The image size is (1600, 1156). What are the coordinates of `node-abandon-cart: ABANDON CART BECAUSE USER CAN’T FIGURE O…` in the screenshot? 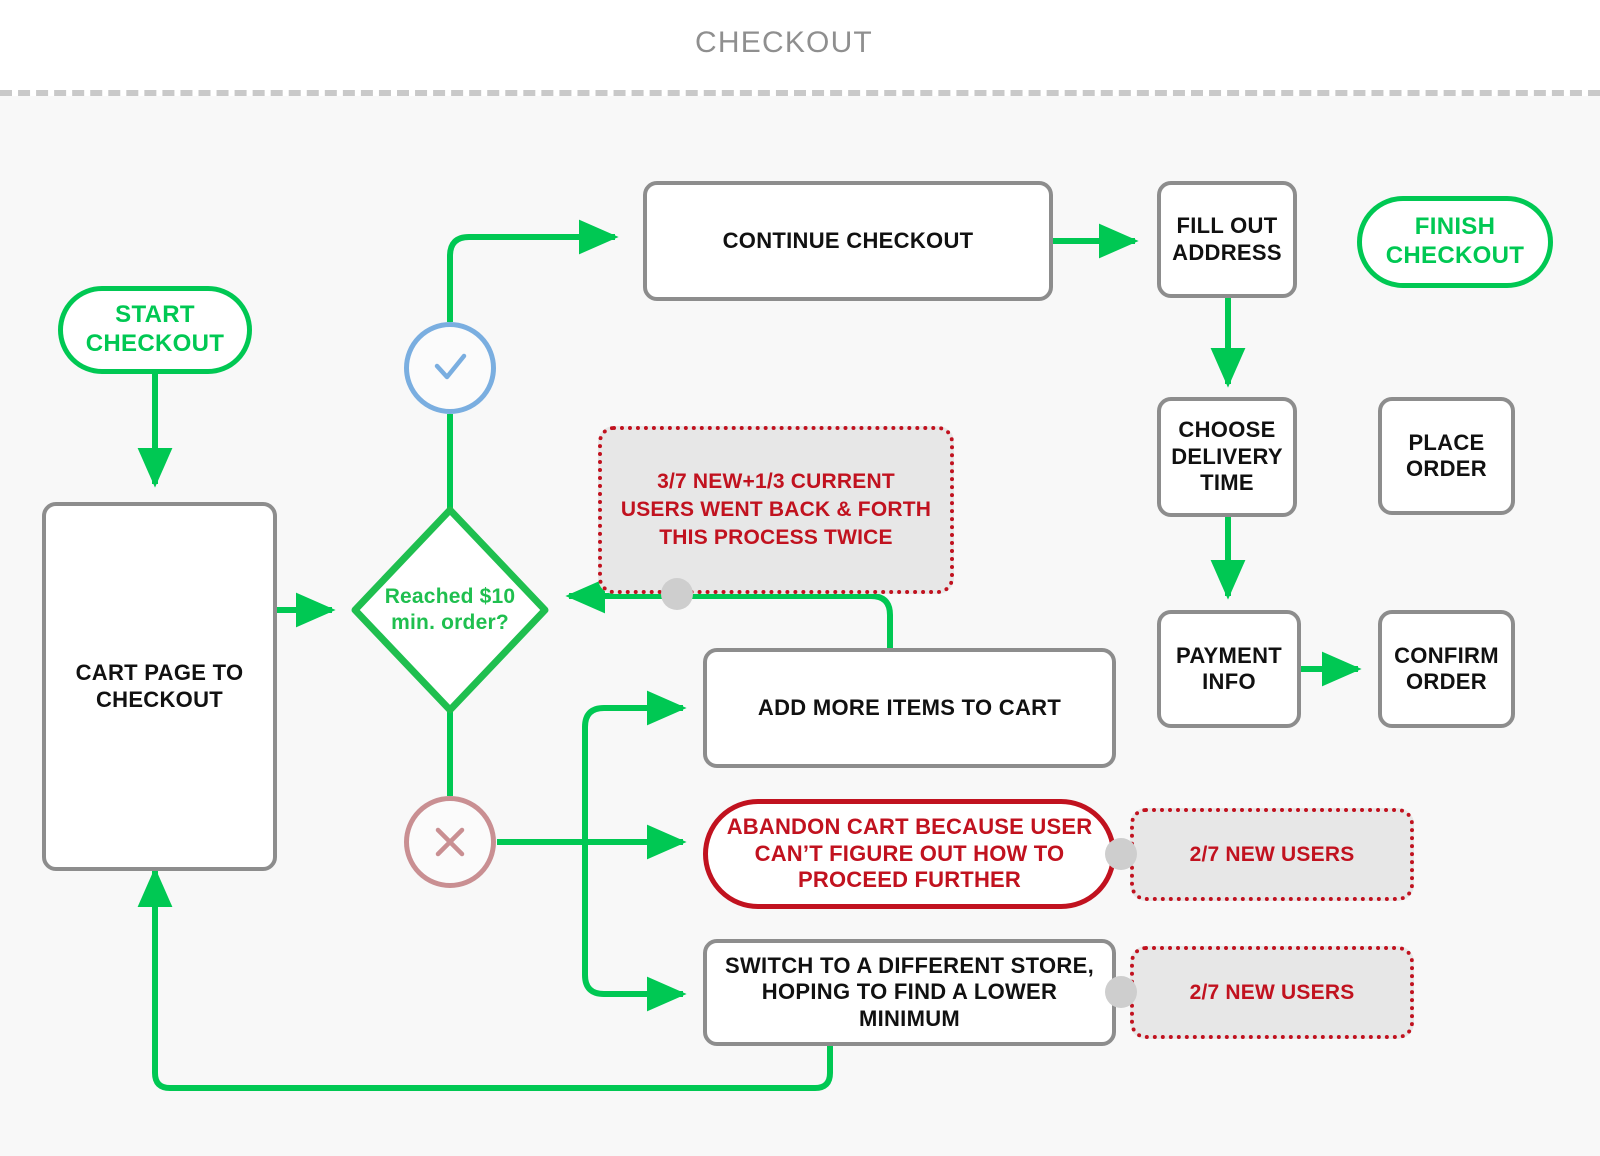 It's located at (909, 854).